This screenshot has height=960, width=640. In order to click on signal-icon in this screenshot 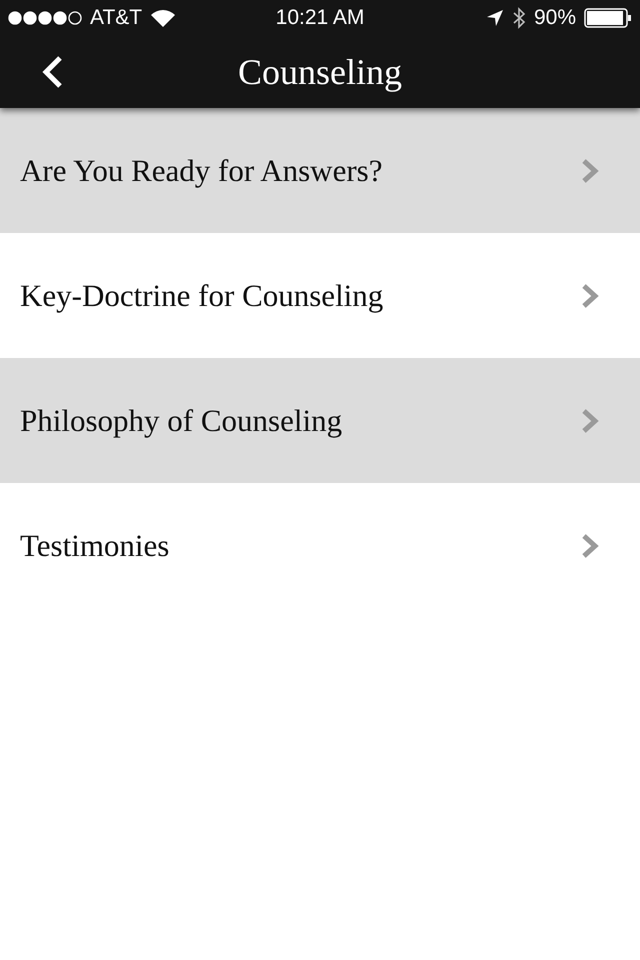, I will do `click(45, 17)`.